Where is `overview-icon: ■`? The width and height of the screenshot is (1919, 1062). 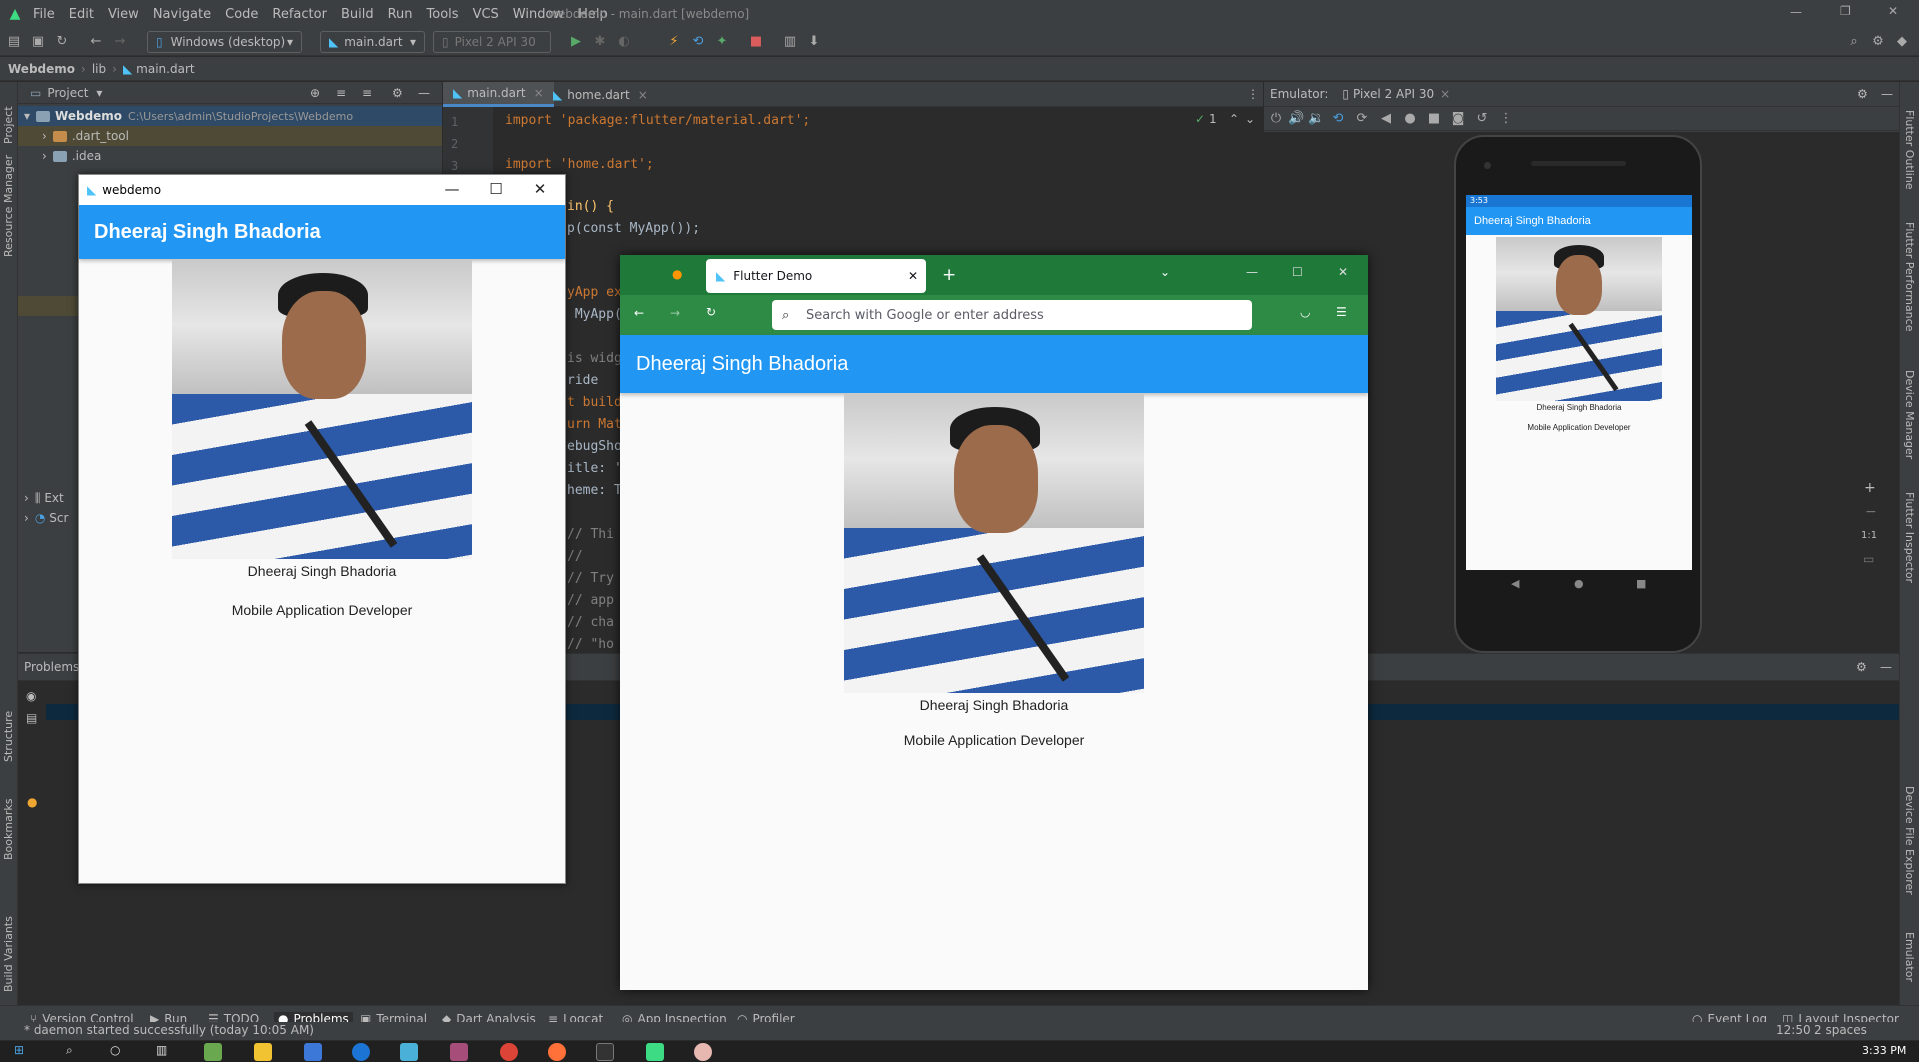 overview-icon: ■ is located at coordinates (1434, 119).